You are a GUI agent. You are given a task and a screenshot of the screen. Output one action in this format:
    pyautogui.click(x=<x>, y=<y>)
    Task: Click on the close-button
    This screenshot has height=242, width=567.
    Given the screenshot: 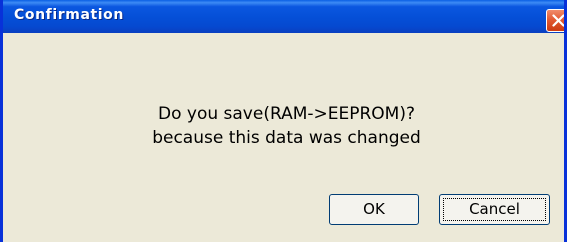 What is the action you would take?
    pyautogui.click(x=555, y=20)
    